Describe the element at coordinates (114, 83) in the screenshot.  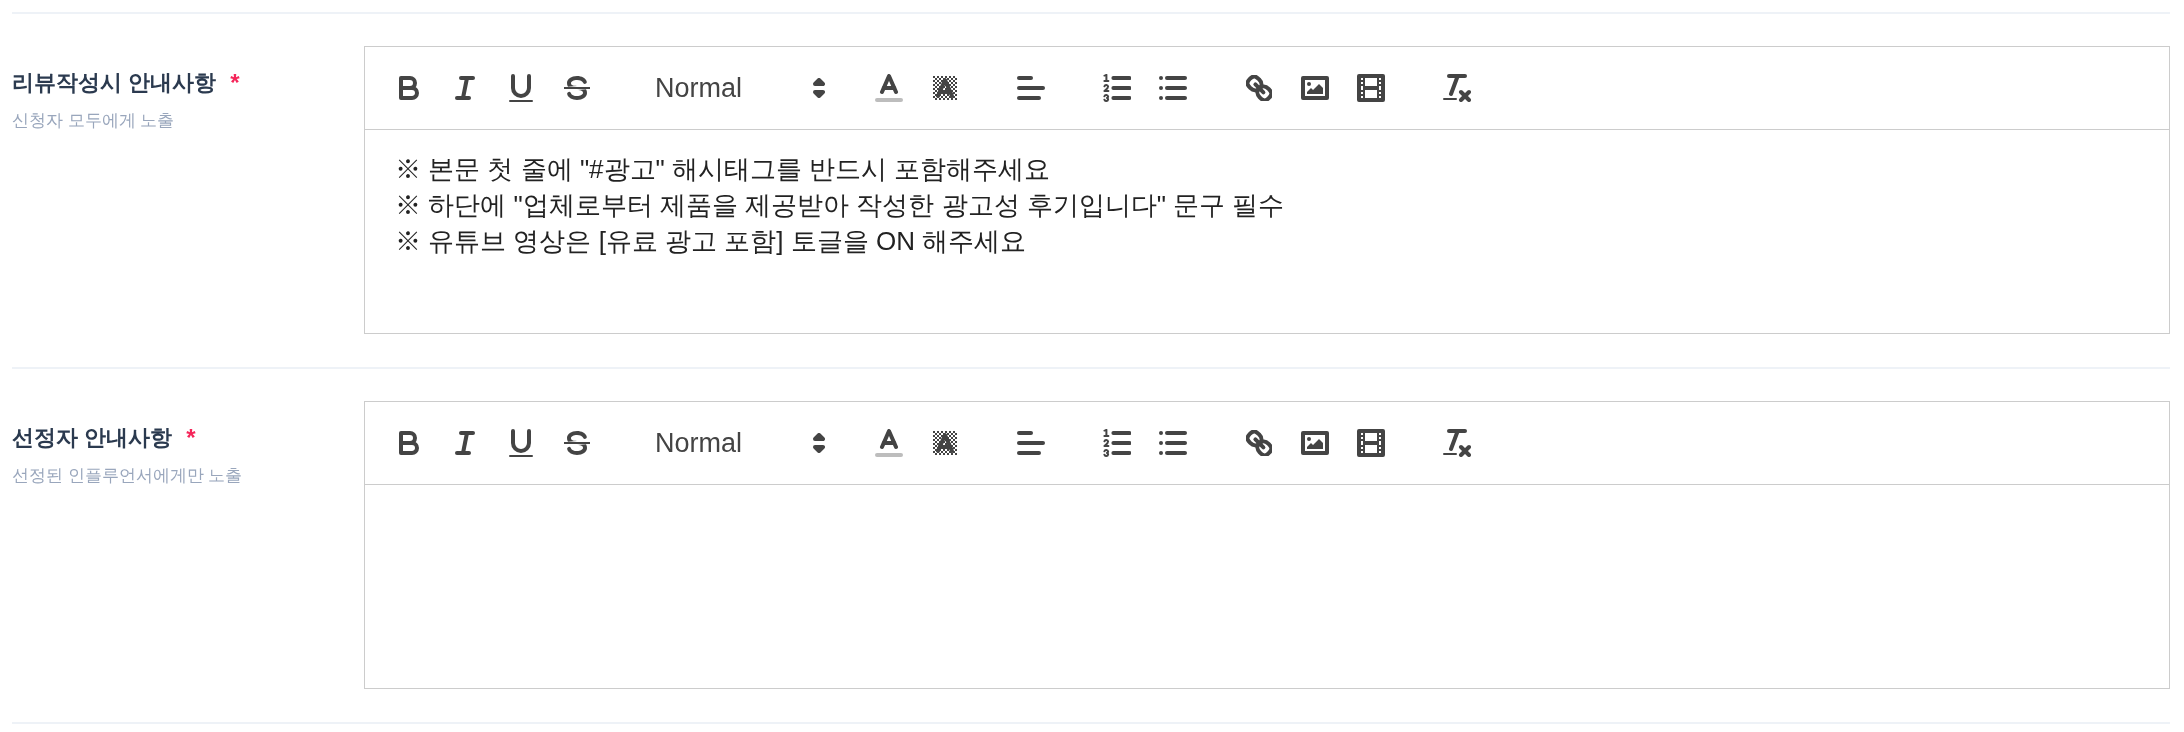
I see `field-label: 리뷰작성시 안내사항` at that location.